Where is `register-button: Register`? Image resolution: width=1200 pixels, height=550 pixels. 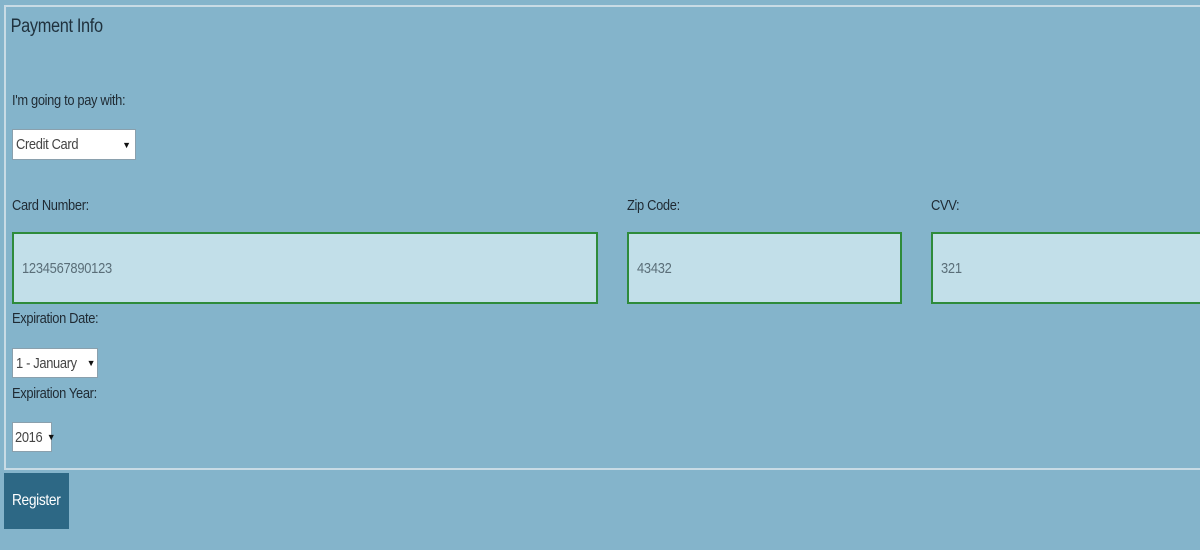
register-button: Register is located at coordinates (36, 501).